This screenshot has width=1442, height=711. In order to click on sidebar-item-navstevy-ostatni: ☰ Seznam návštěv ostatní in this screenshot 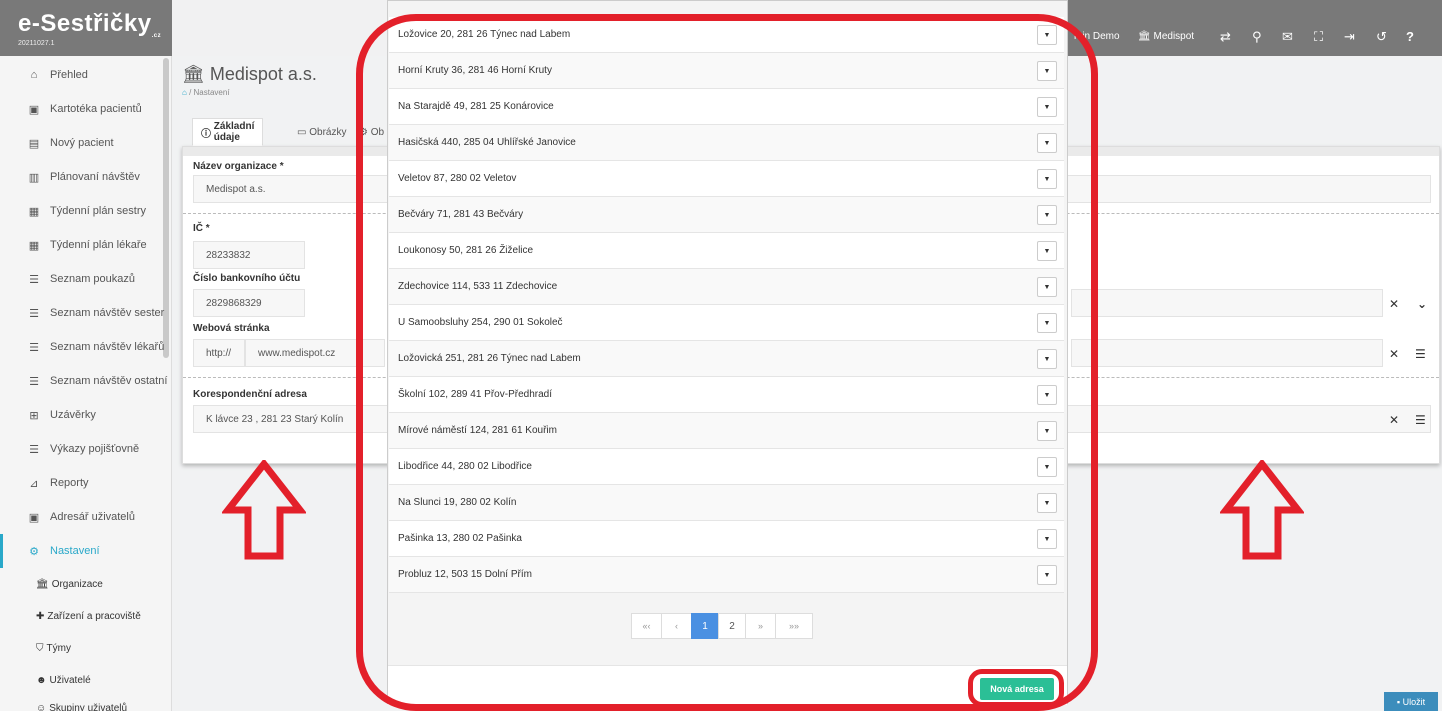, I will do `click(84, 381)`.